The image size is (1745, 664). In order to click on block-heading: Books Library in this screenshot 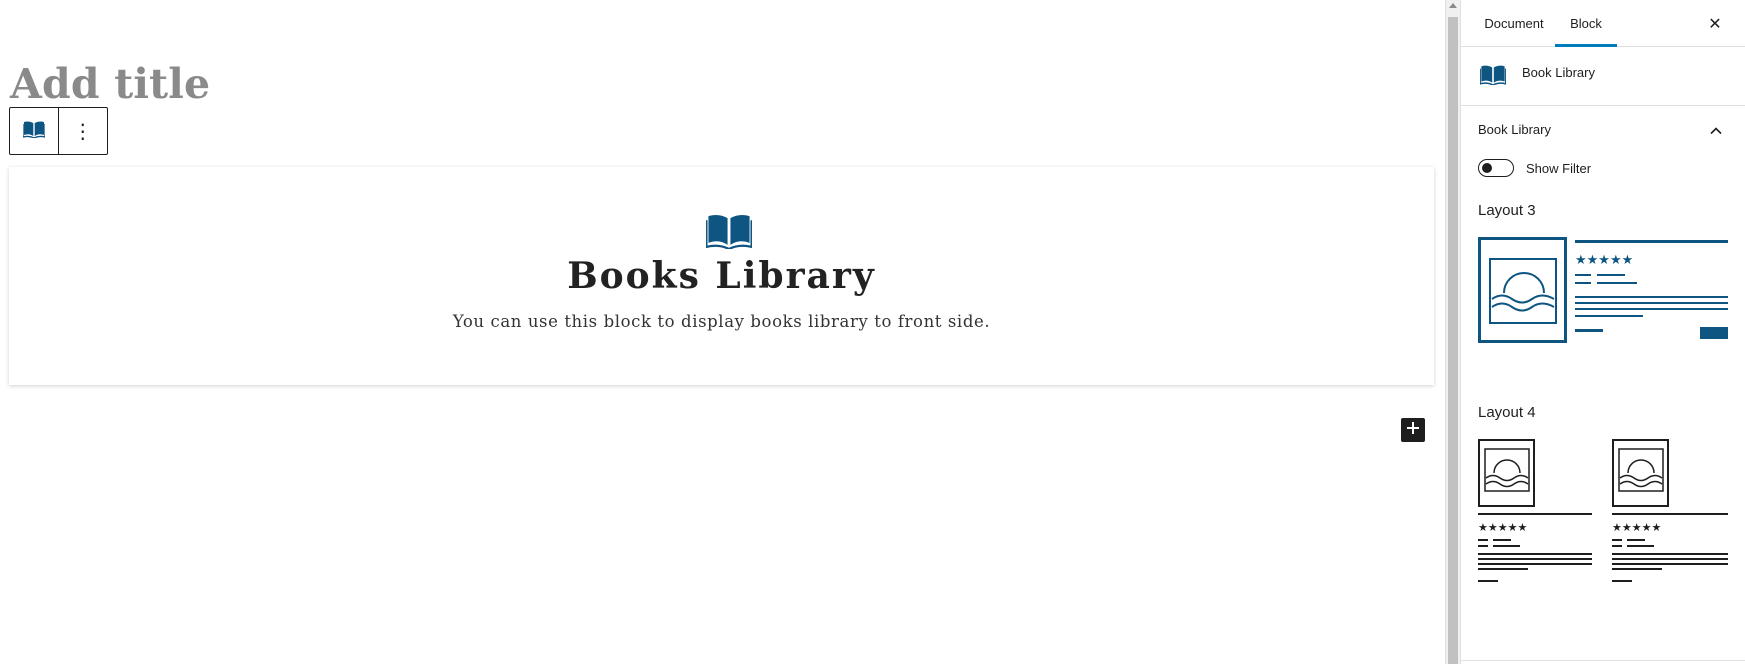, I will do `click(721, 276)`.